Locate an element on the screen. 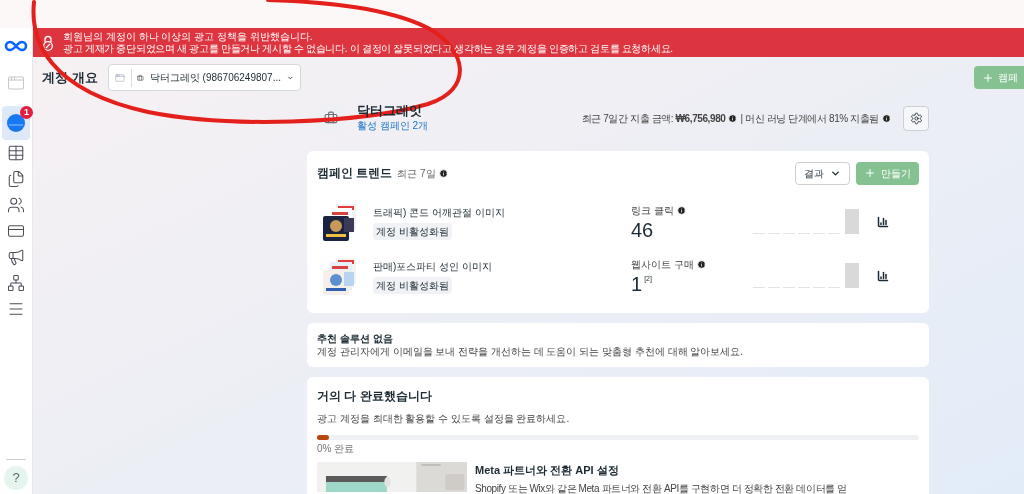  pages-icon is located at coordinates (16, 179).